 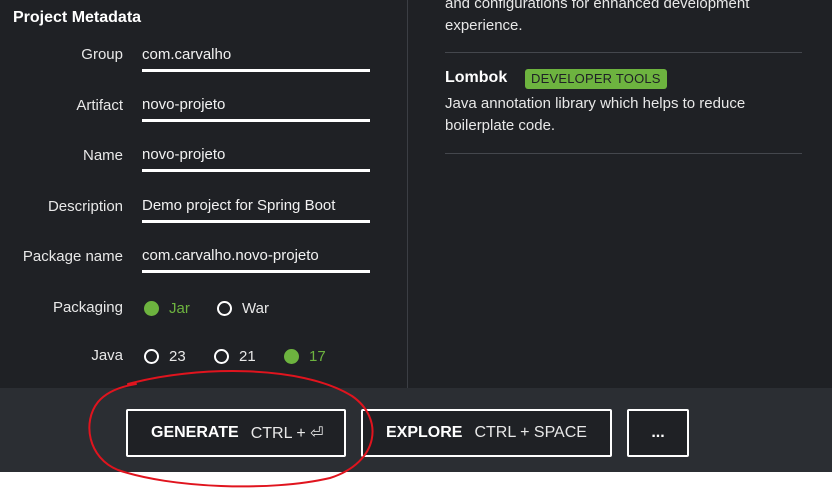 What do you see at coordinates (256, 209) in the screenshot?
I see `description-input: Demo project for Spring Boot` at bounding box center [256, 209].